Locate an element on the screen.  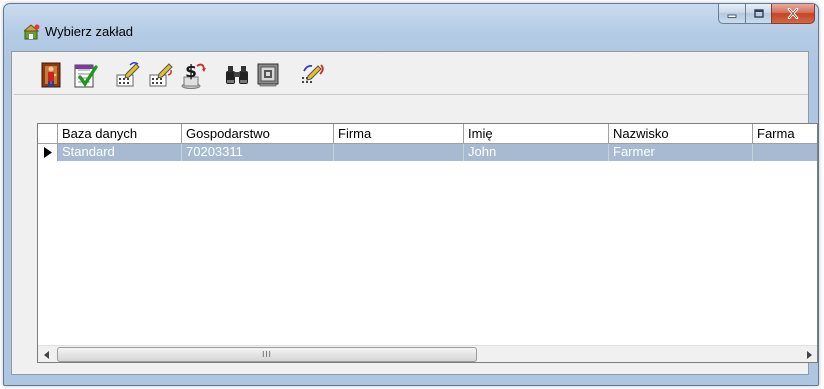
close-icon is located at coordinates (793, 13).